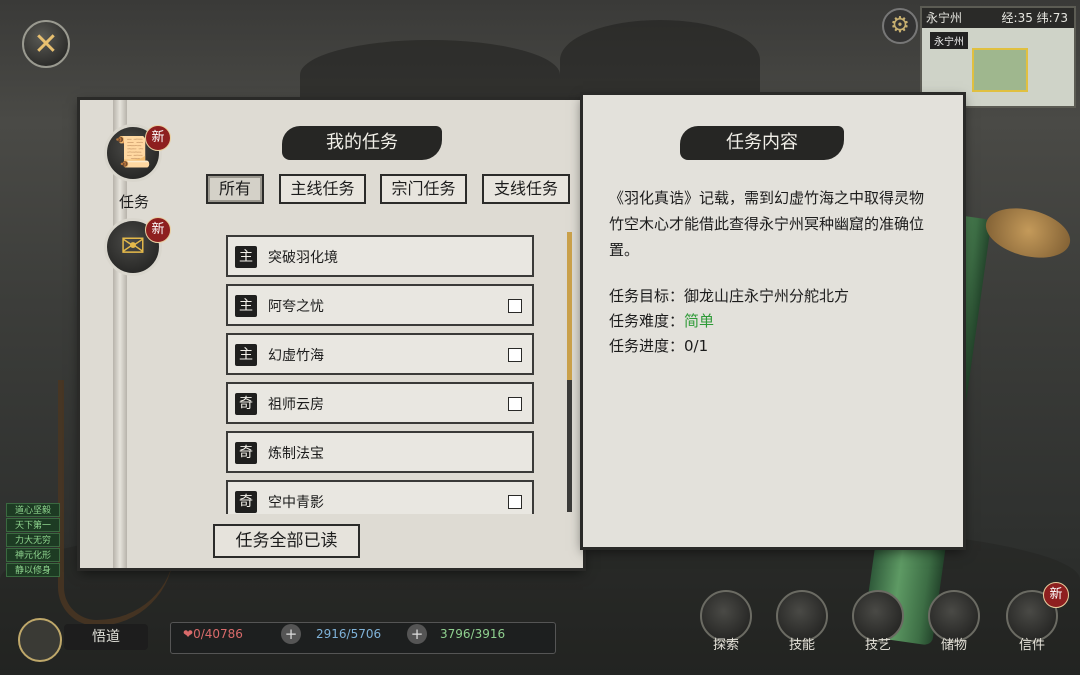 This screenshot has height=675, width=1080. What do you see at coordinates (949, 40) in the screenshot?
I see `minimap-region-label: 永宁州` at bounding box center [949, 40].